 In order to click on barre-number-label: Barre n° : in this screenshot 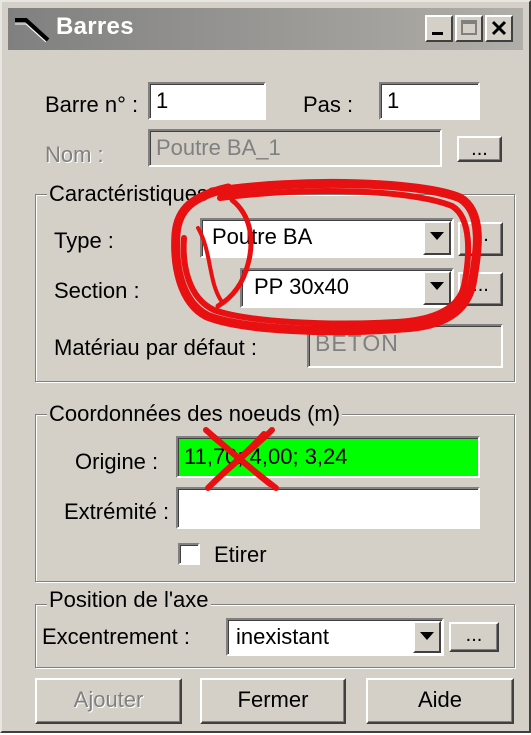, I will do `click(92, 104)`.